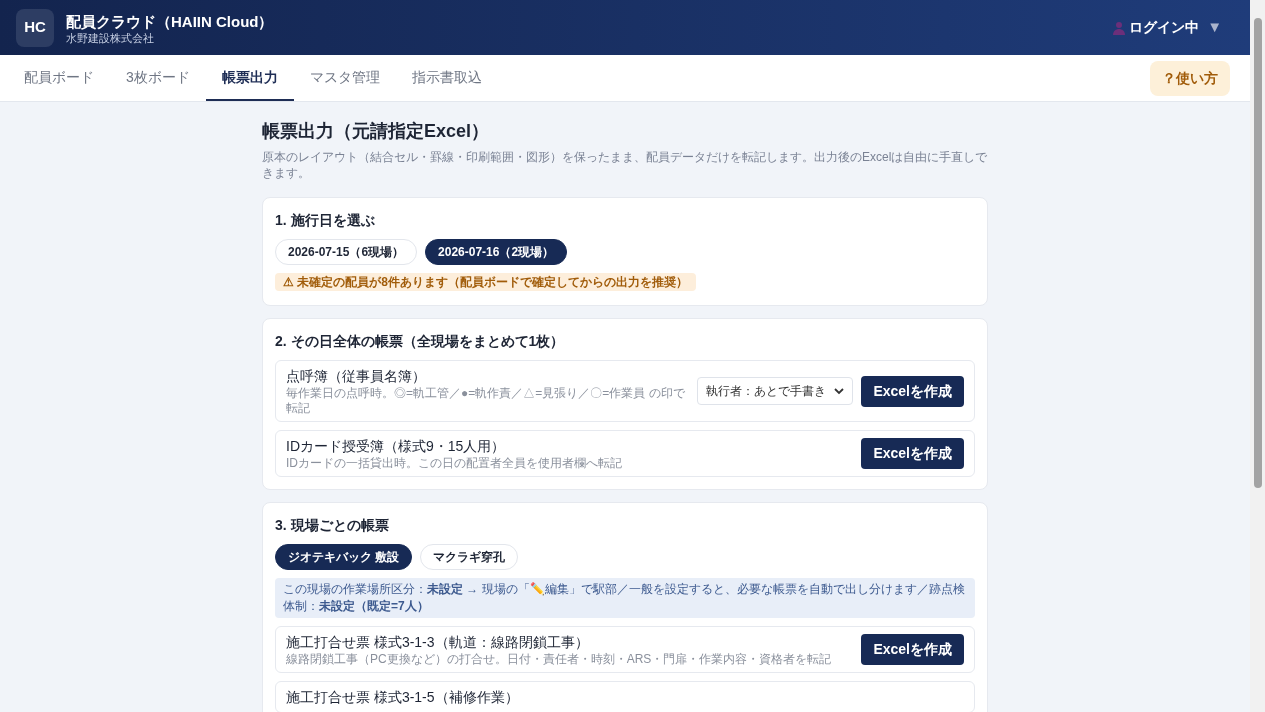  I want to click on form-note: IDカードの一括貸出時。この日の配置者全員を使用者欄へ転記, so click(454, 463).